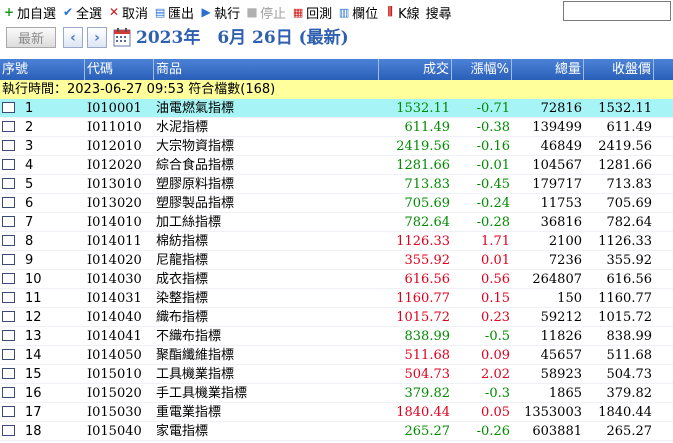  What do you see at coordinates (266, 241) in the screenshot?
I see `row-name: 棉紡指標` at bounding box center [266, 241].